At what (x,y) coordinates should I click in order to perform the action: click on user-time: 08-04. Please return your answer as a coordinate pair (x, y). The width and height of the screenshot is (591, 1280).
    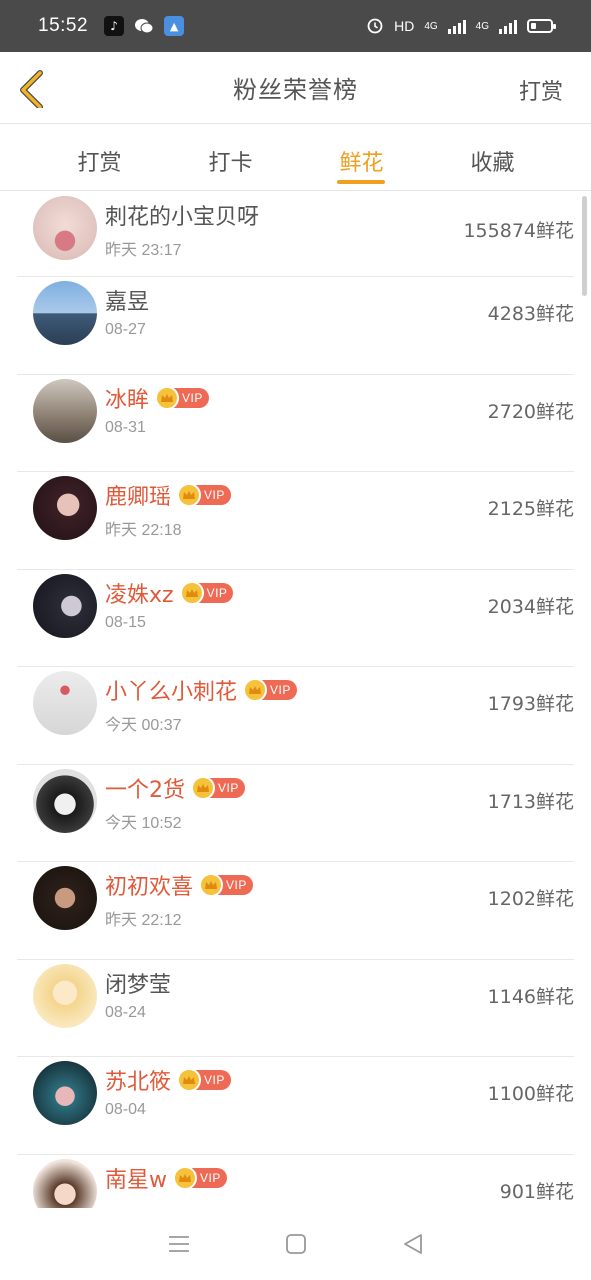
    Looking at the image, I should click on (125, 1109).